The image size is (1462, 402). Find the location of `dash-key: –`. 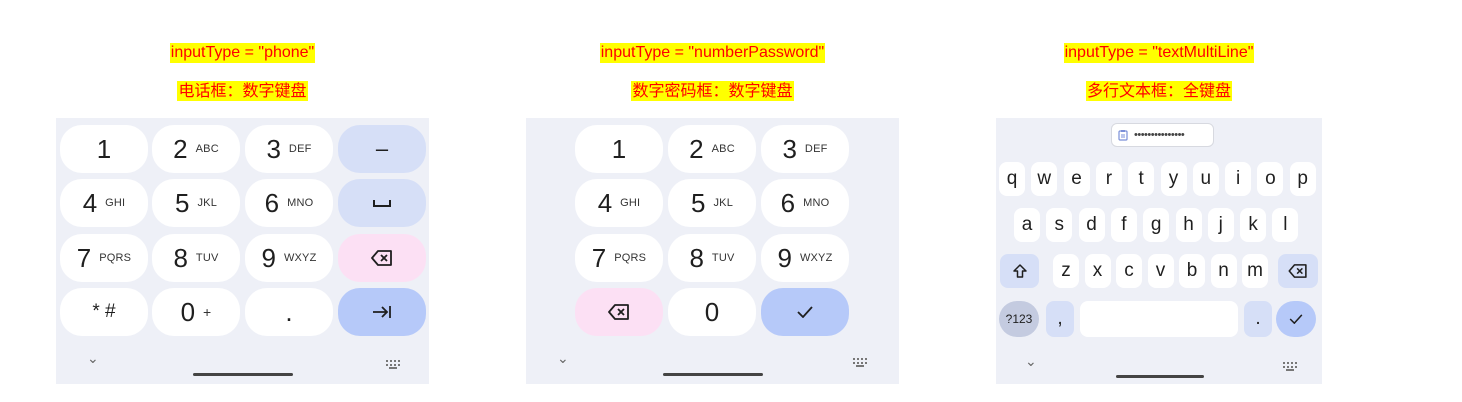

dash-key: – is located at coordinates (382, 149).